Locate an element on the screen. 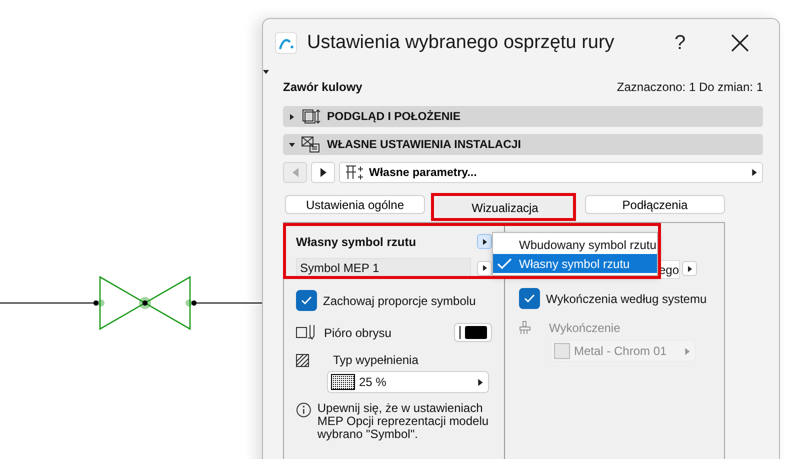 The height and width of the screenshot is (459, 788). pen-color-button is located at coordinates (473, 332).